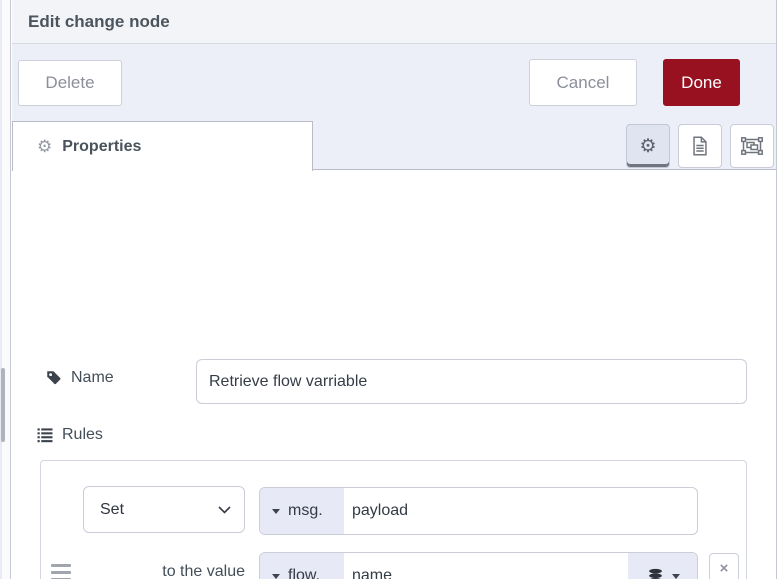 The height and width of the screenshot is (579, 781). I want to click on rule-target-input: msg. payload, so click(478, 511).